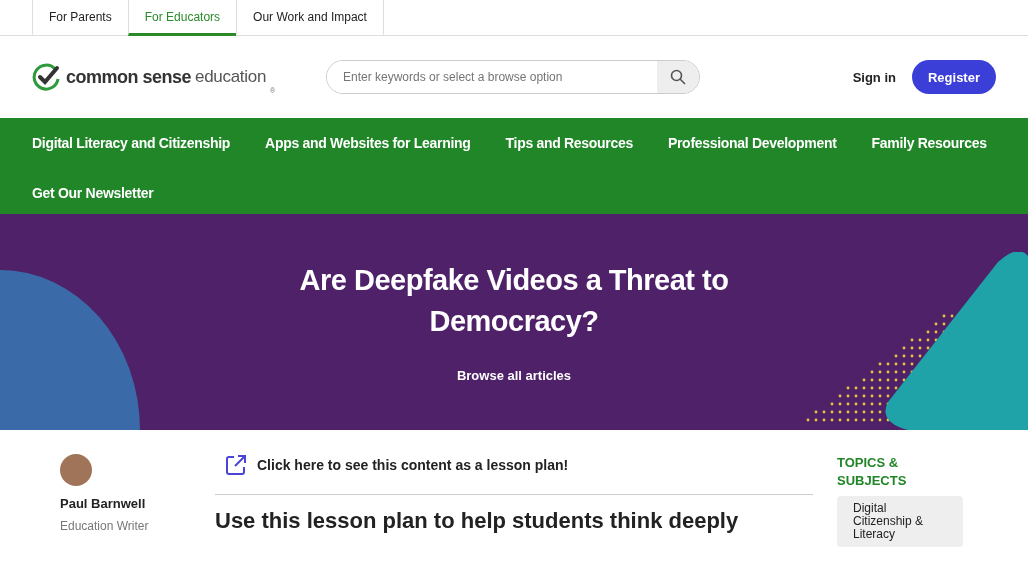  What do you see at coordinates (236, 465) in the screenshot?
I see `external-link-icon` at bounding box center [236, 465].